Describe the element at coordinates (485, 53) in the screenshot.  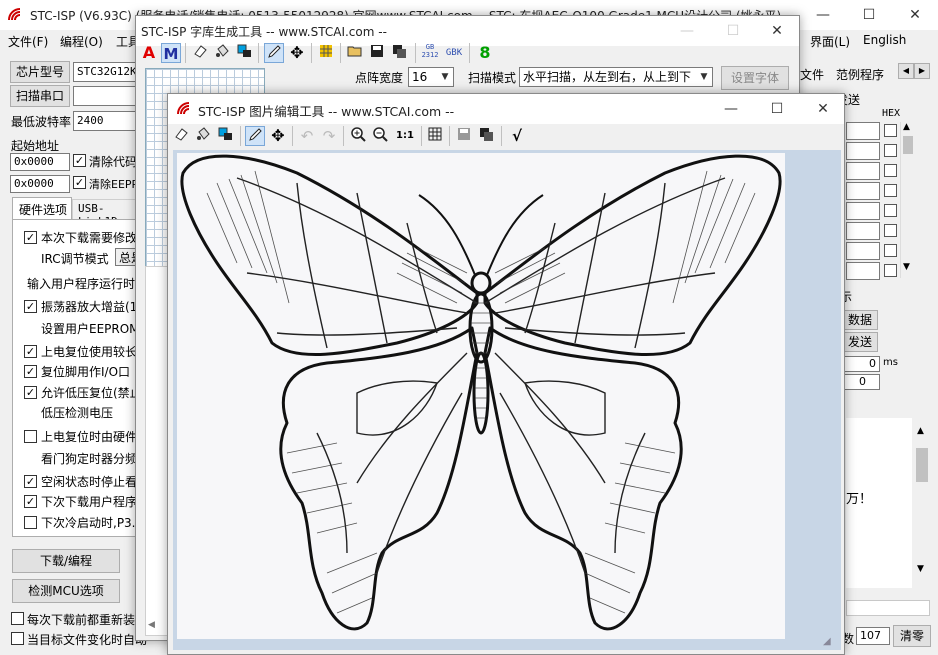
I see `digit-eight-icon: 8` at that location.